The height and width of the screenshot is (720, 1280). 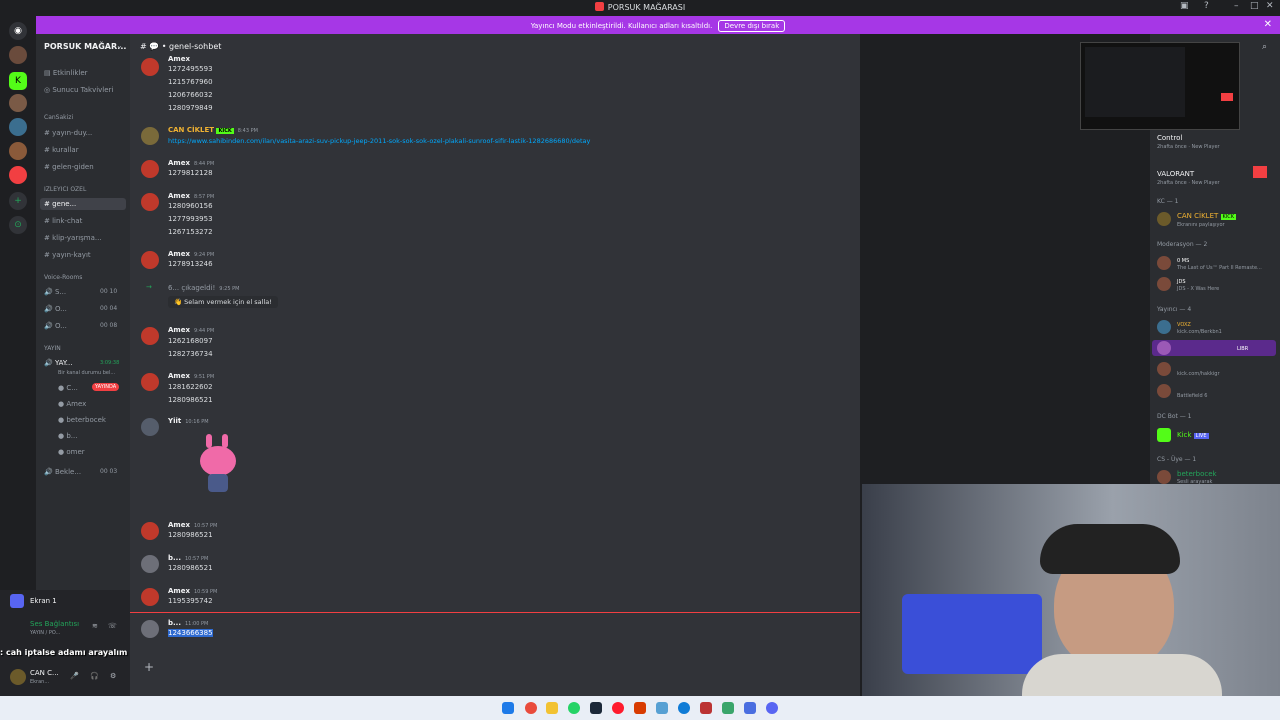 What do you see at coordinates (69, 167) in the screenshot?
I see `channel-item: # gelen-giden` at bounding box center [69, 167].